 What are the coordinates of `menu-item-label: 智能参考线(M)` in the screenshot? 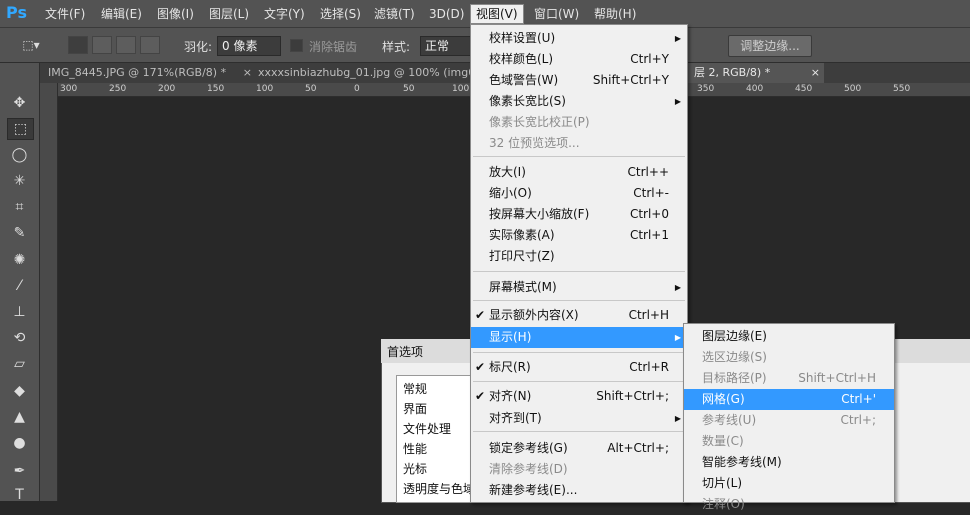 It's located at (742, 462).